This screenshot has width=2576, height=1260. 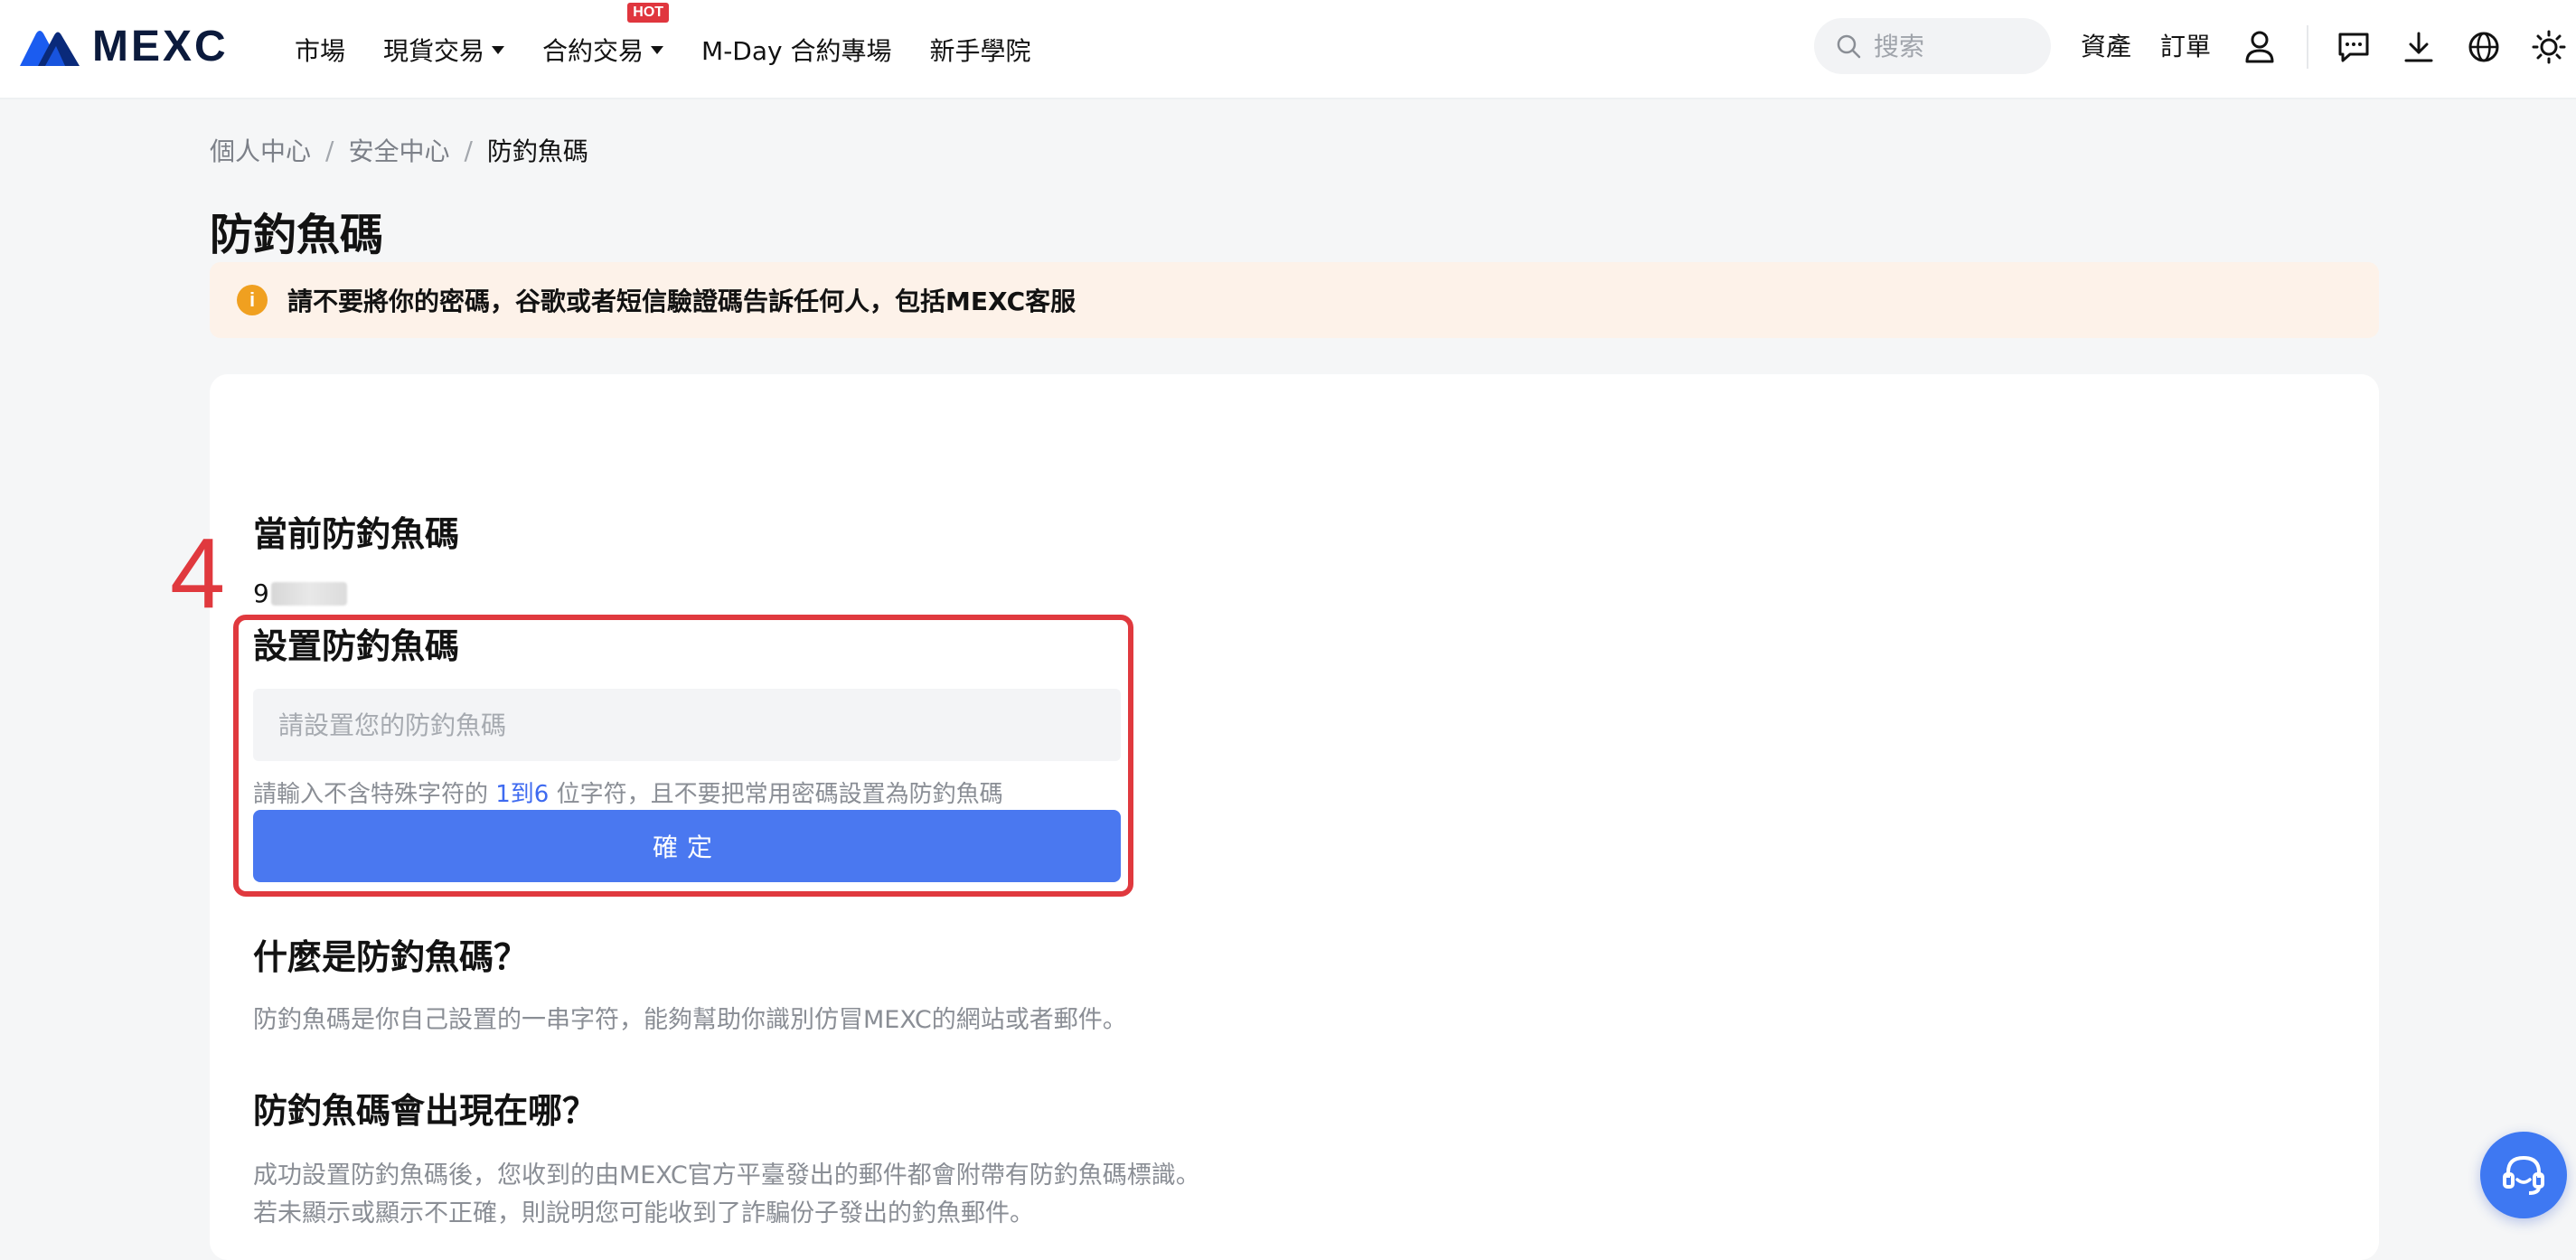 I want to click on customer-support-button, so click(x=2524, y=1175).